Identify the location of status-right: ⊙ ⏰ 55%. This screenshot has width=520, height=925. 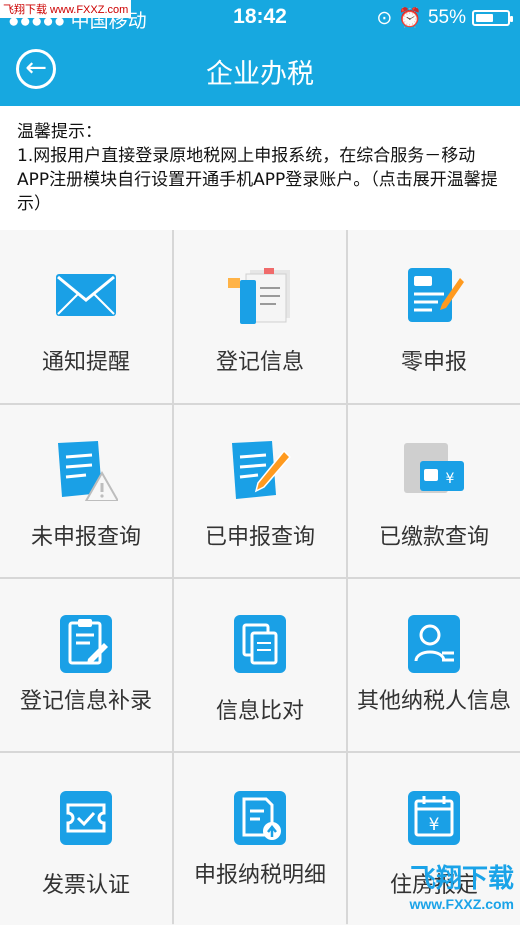
(444, 18).